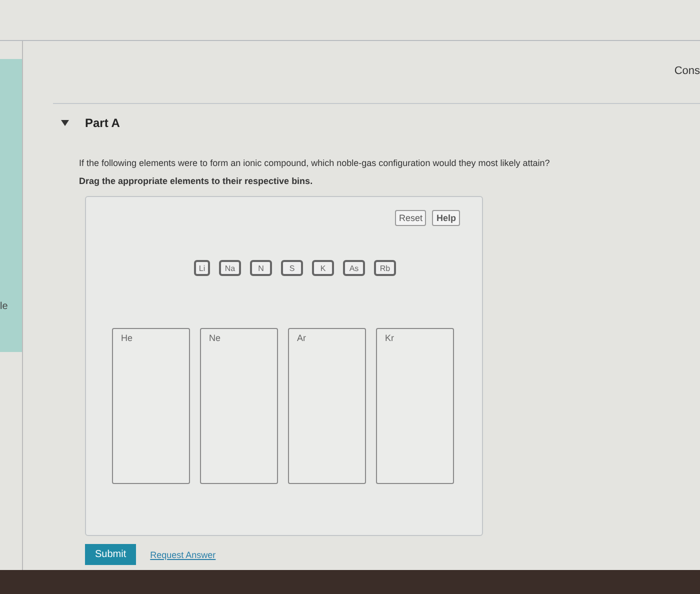 This screenshot has height=594, width=700. What do you see at coordinates (415, 406) in the screenshot?
I see `drop-bin: Kr` at bounding box center [415, 406].